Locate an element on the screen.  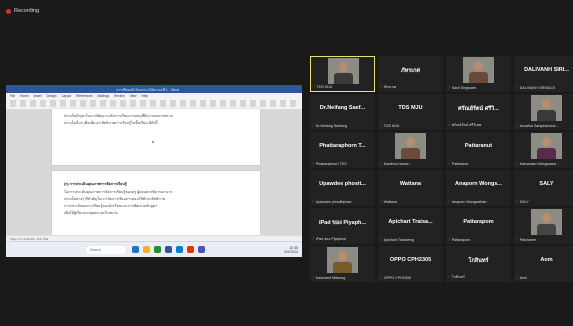
participant-tile: Wattana ∕ Wattana is located at coordinates (410, 188).